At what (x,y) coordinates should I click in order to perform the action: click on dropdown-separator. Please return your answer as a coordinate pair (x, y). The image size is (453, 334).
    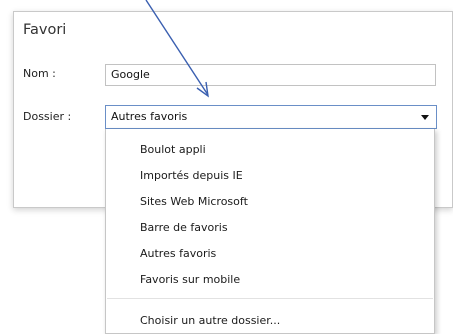
    Looking at the image, I should click on (270, 298).